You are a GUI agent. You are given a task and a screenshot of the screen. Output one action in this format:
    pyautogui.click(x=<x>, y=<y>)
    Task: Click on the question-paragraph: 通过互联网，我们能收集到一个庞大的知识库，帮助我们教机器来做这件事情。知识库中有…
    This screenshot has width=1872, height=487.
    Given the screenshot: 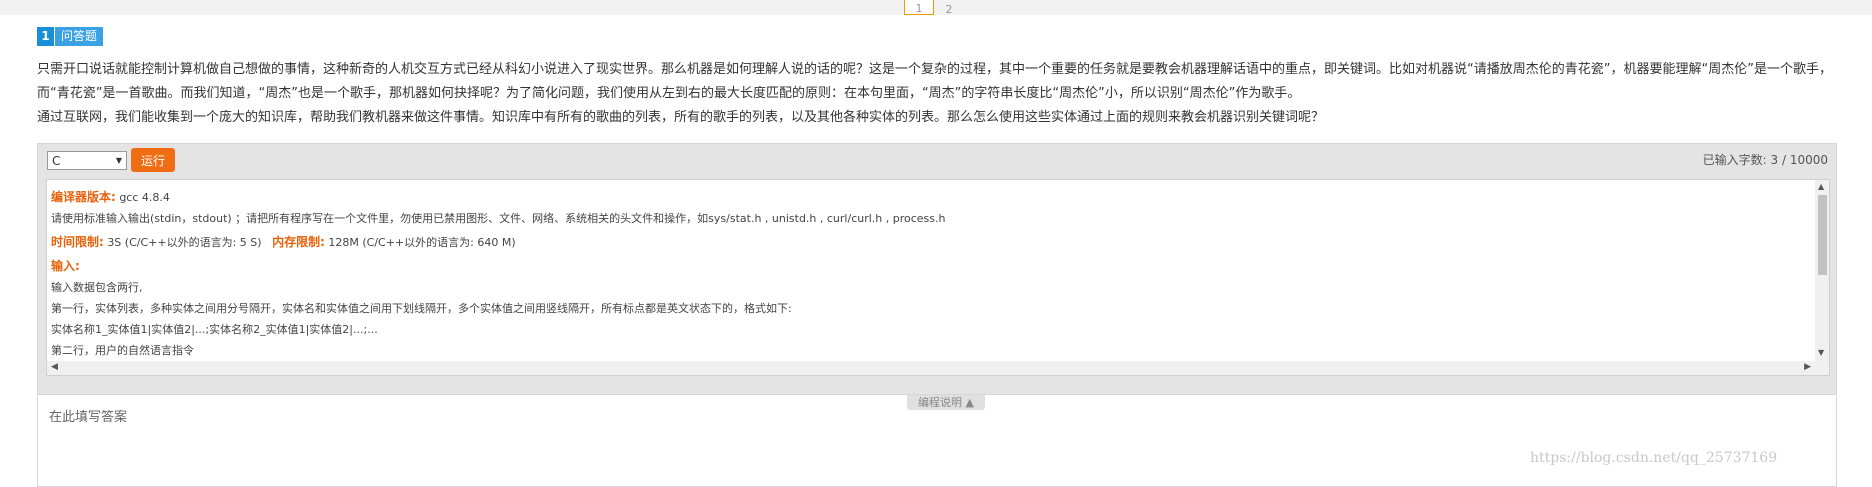 What is the action you would take?
    pyautogui.click(x=681, y=117)
    